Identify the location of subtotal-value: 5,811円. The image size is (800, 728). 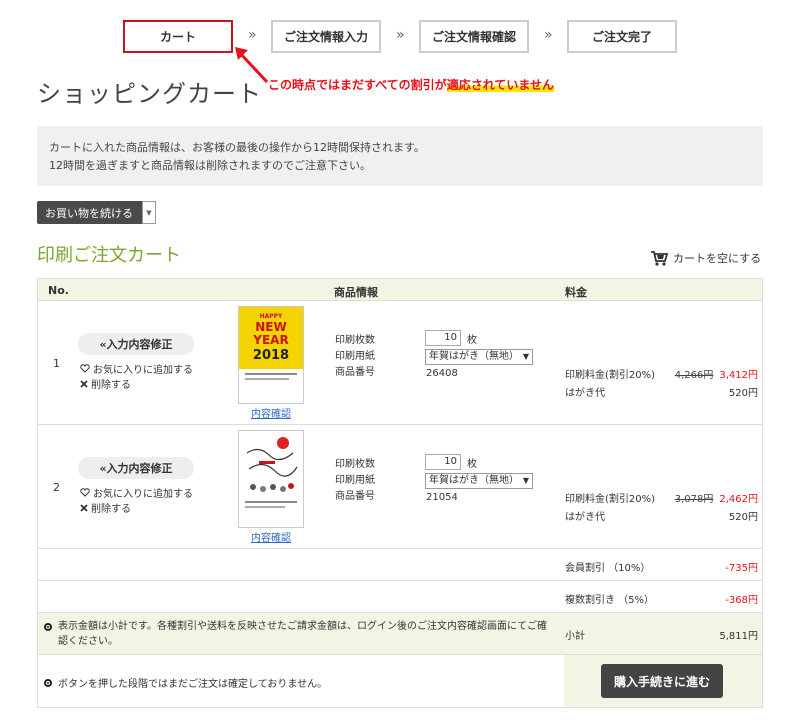
(738, 636).